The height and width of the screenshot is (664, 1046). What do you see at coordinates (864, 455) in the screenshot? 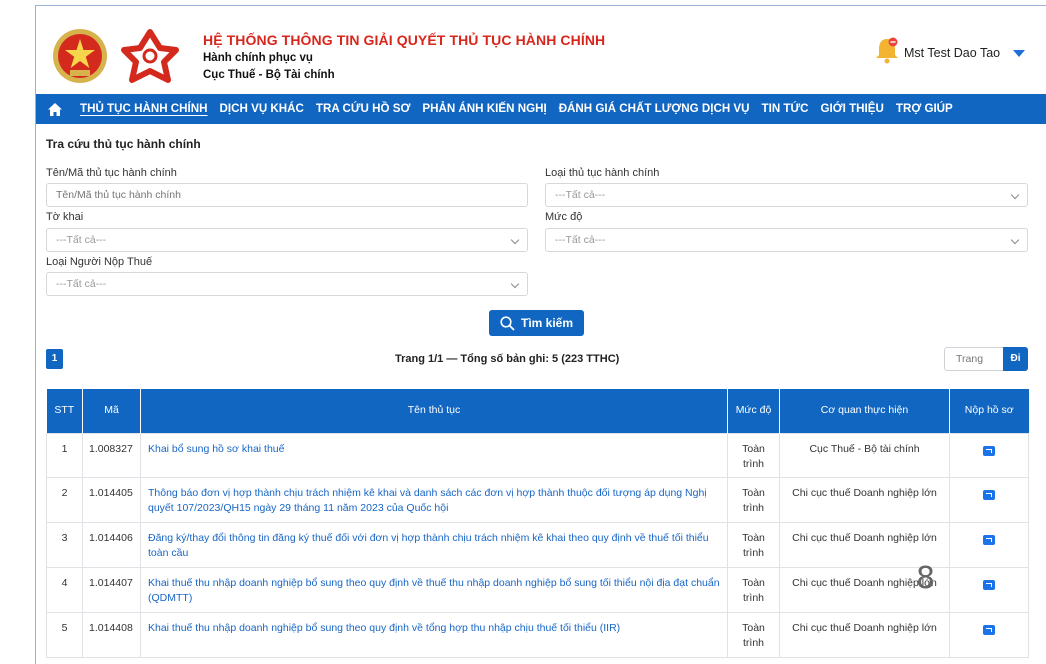
I see `row-agency: Cục Thuế - Bộ tài chính` at bounding box center [864, 455].